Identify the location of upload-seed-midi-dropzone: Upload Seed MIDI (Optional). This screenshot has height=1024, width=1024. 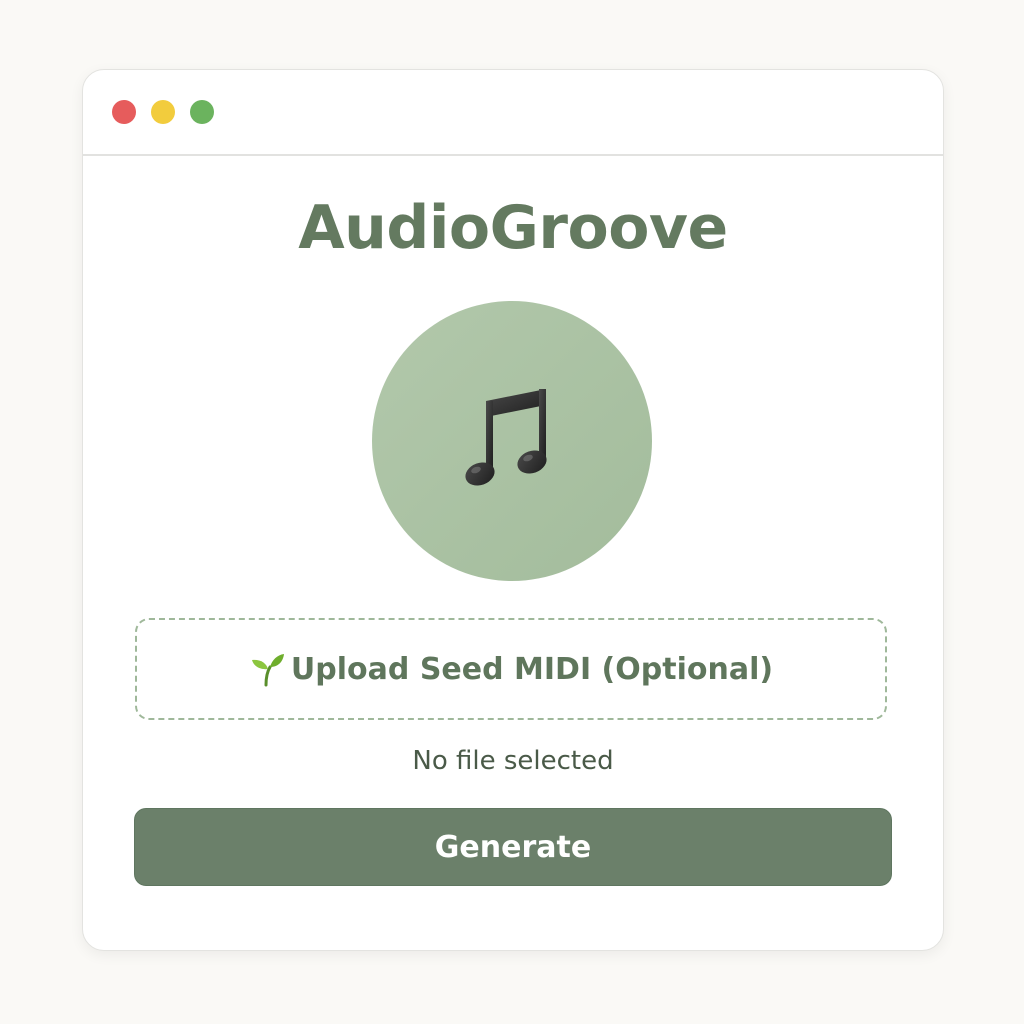
(511, 669).